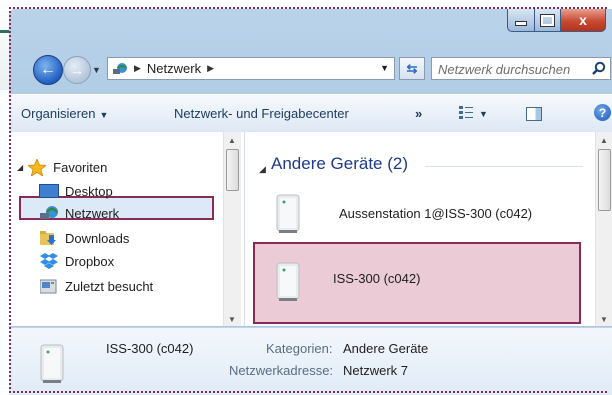 This screenshot has height=395, width=612. Describe the element at coordinates (603, 229) in the screenshot. I see `content-scrollbar: ▲ ▼` at that location.